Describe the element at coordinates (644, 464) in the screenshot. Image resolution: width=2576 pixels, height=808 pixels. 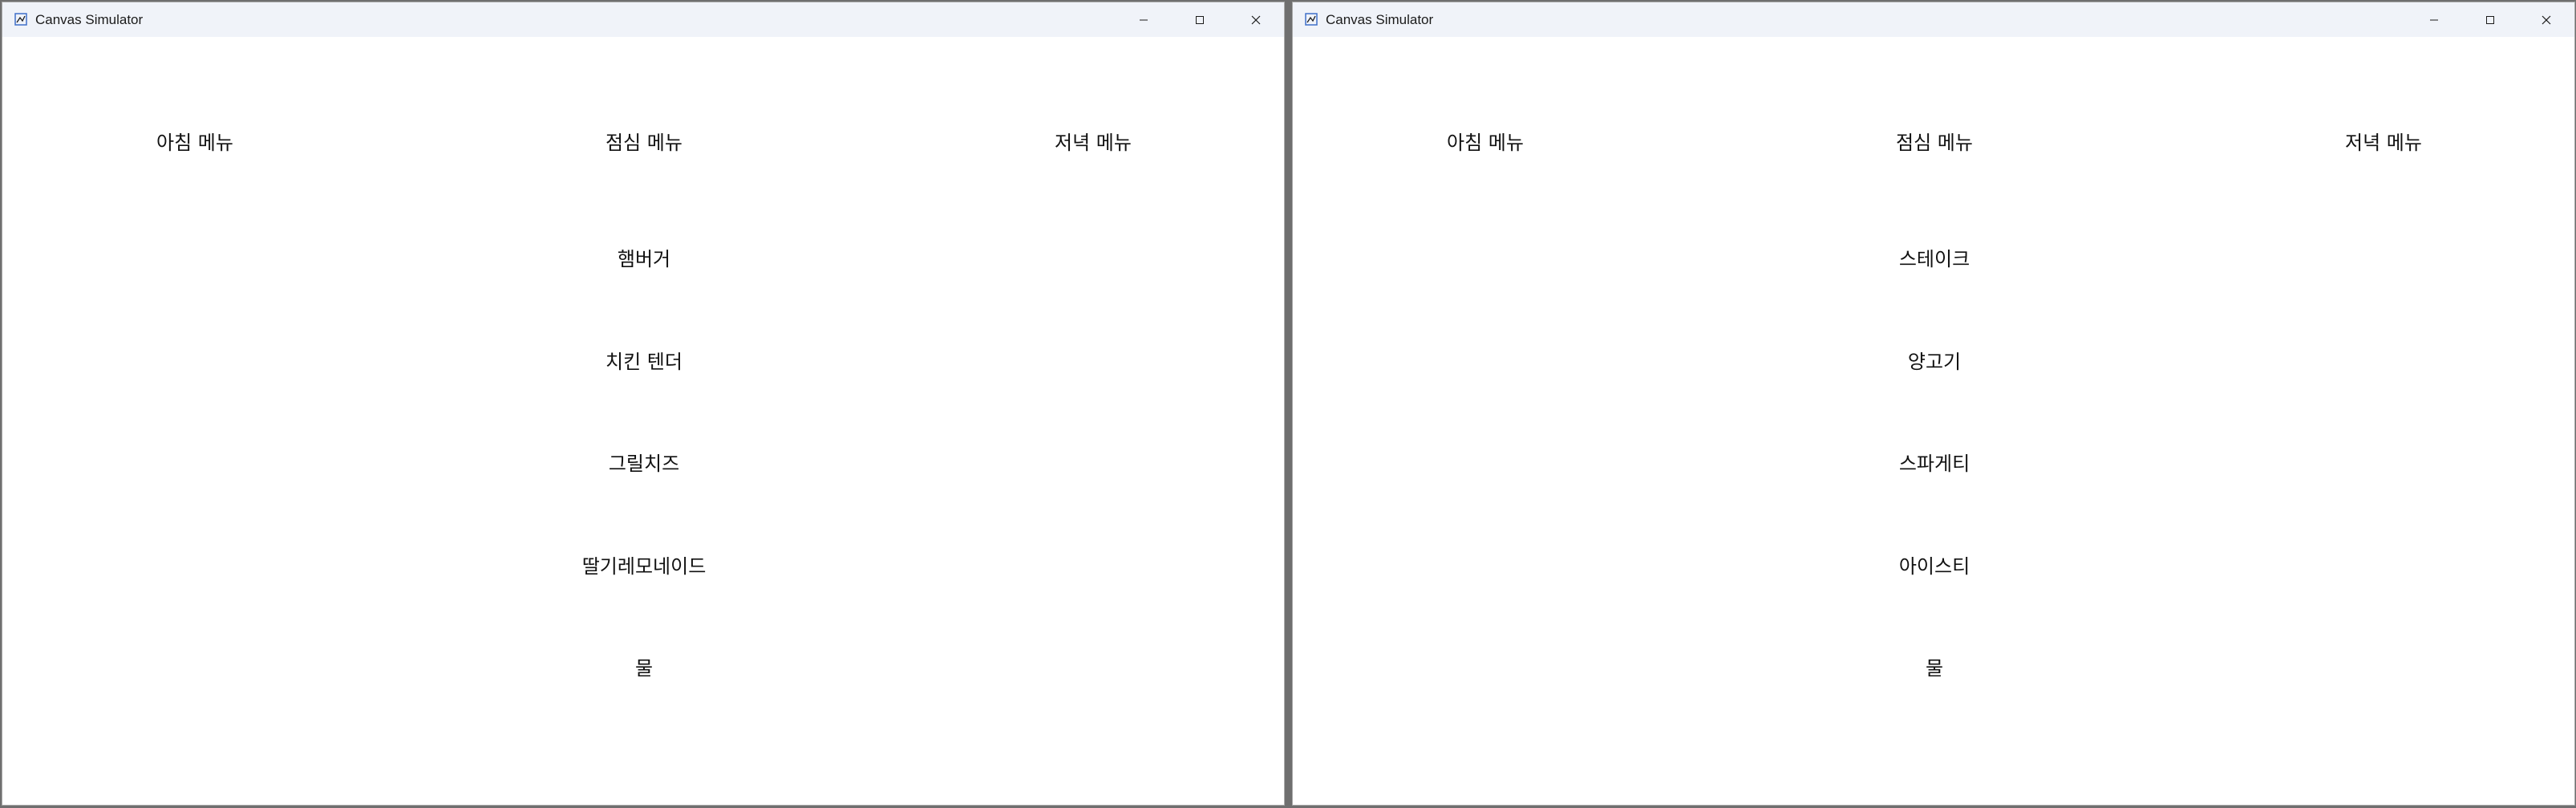
I see `menu-item: 그릴치즈` at that location.